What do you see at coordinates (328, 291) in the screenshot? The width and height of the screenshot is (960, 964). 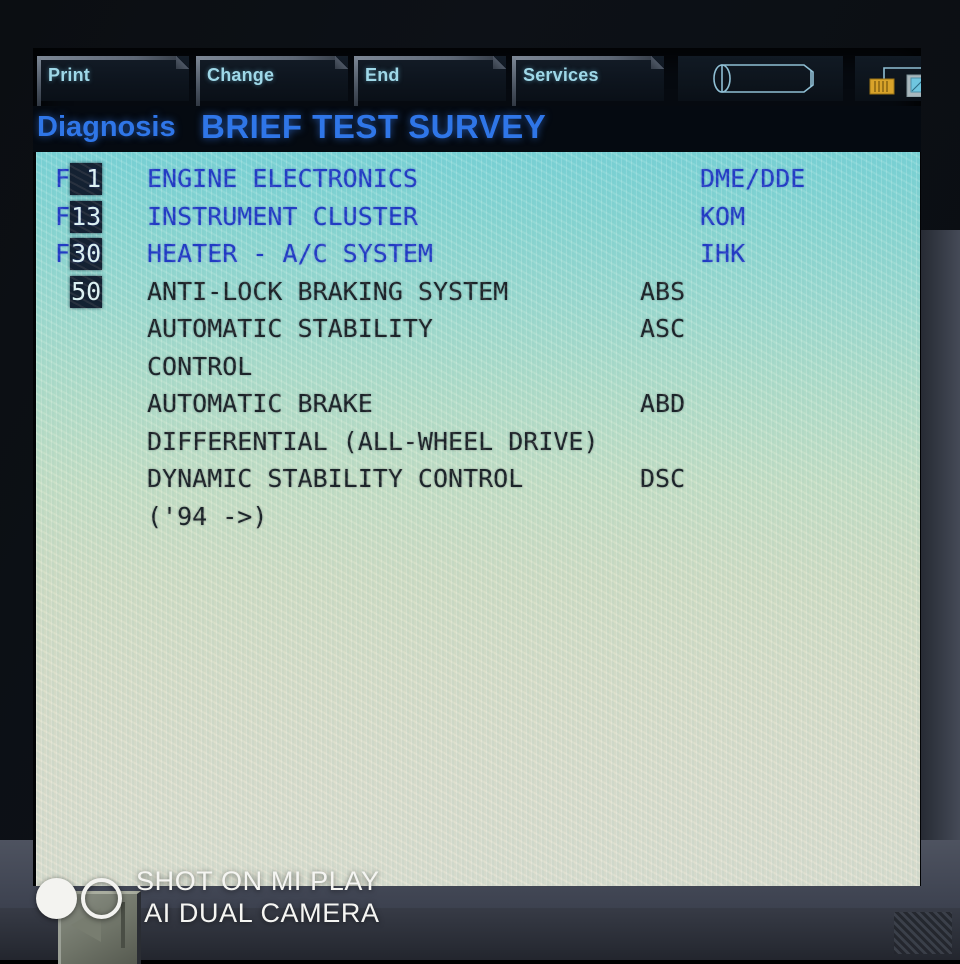 I see `module-name: ANTI-LOCK BRAKING SYSTEM` at bounding box center [328, 291].